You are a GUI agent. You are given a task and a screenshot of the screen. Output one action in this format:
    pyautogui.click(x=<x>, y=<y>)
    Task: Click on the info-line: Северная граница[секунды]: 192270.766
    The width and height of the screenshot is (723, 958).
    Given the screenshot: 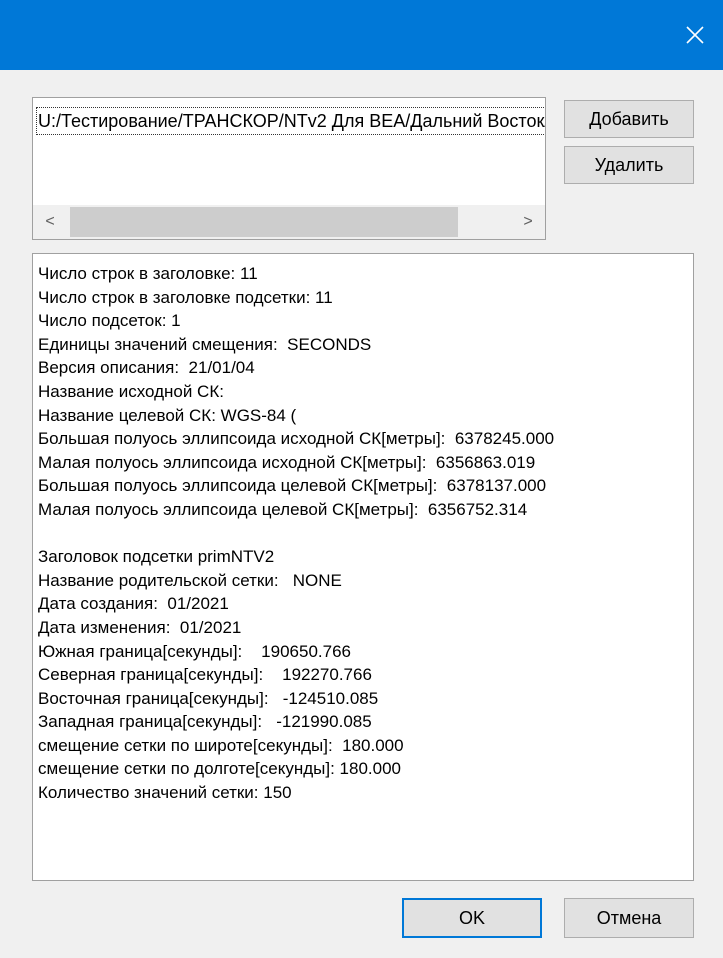 What is the action you would take?
    pyautogui.click(x=205, y=675)
    